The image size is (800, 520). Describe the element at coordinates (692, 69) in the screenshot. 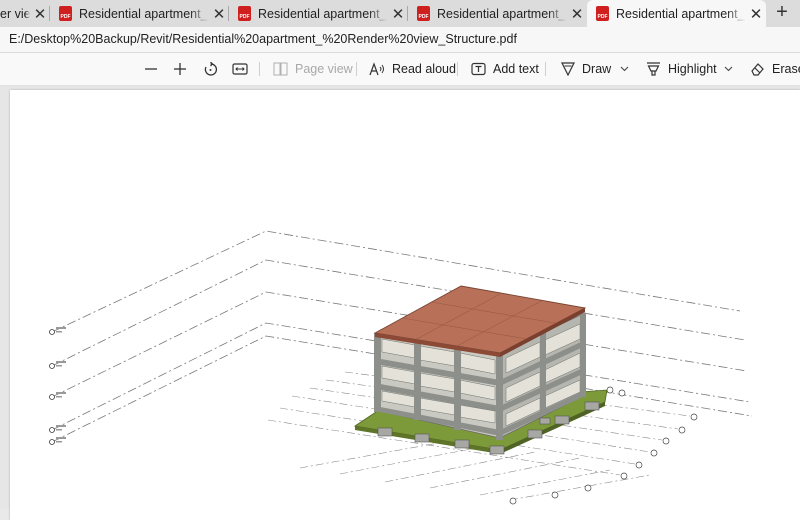

I see `highlight-label: Highlight` at that location.